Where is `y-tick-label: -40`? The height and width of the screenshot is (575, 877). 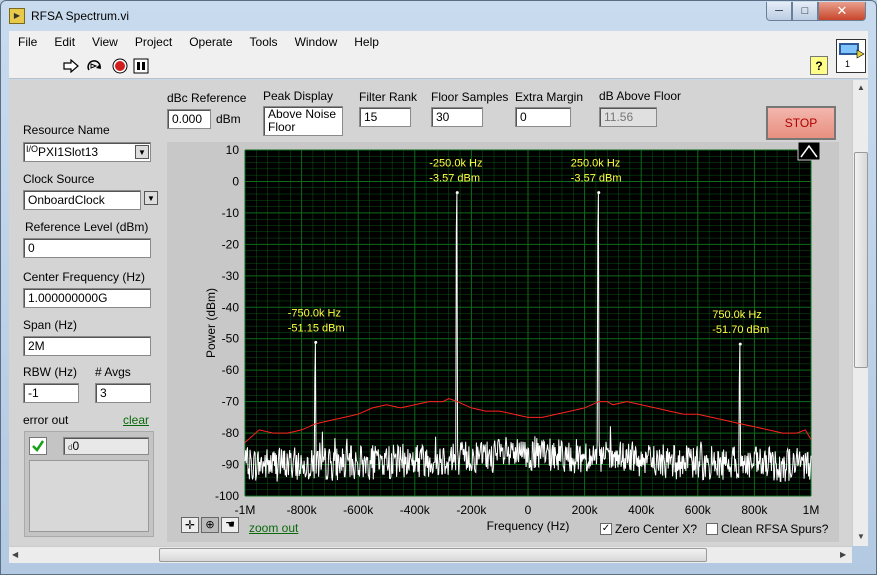
y-tick-label: -40 is located at coordinates (231, 307).